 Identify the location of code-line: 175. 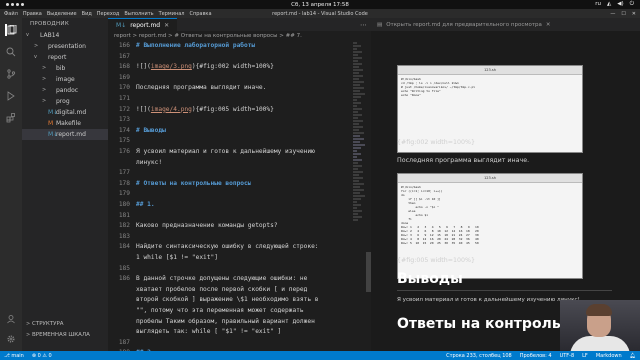
(232, 142).